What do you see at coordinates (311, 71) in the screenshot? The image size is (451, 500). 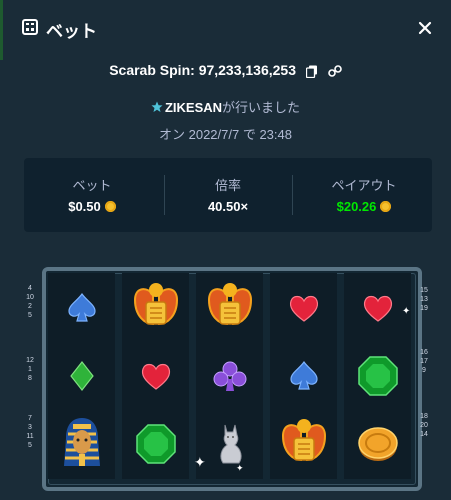 I see `copy-icon` at bounding box center [311, 71].